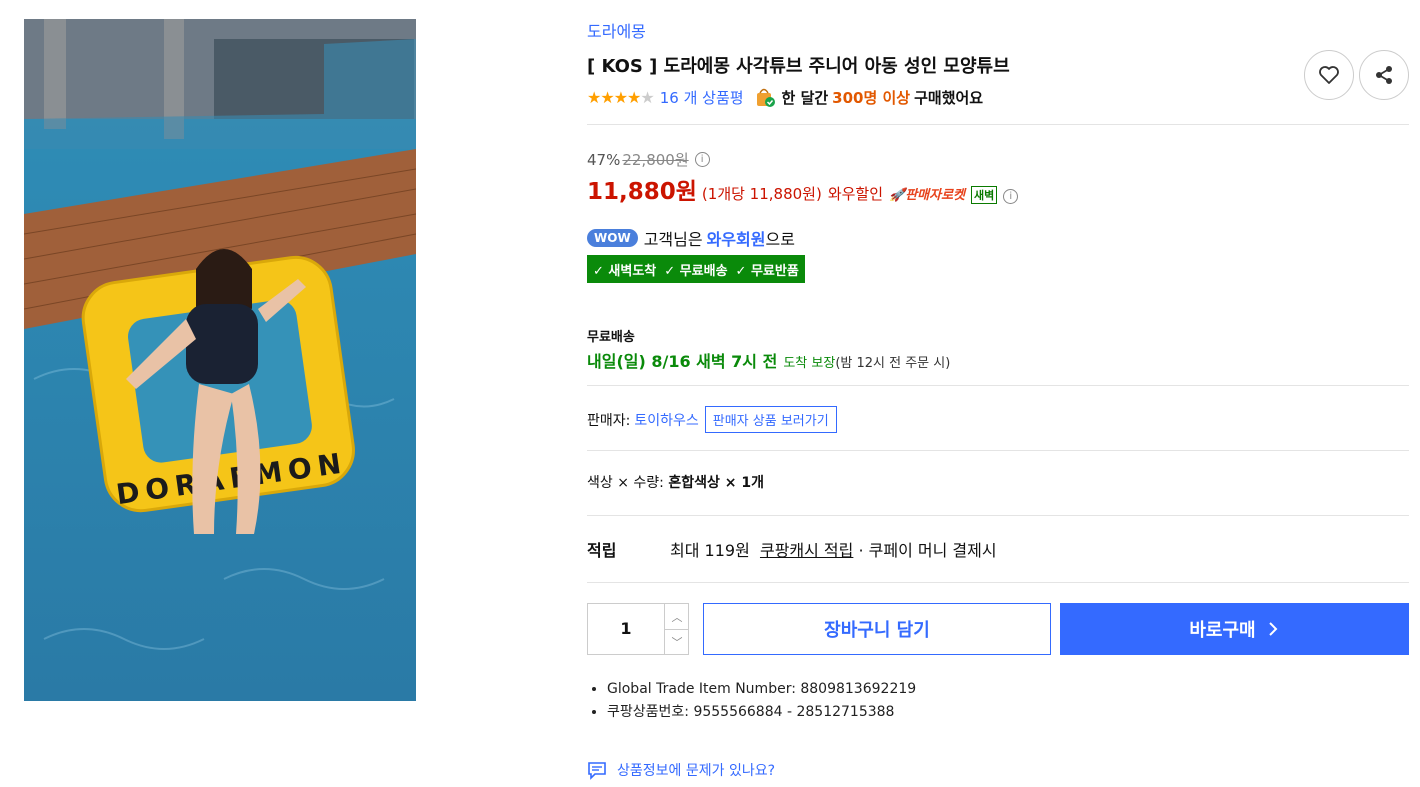  I want to click on sale-price: 11,880원, so click(642, 192).